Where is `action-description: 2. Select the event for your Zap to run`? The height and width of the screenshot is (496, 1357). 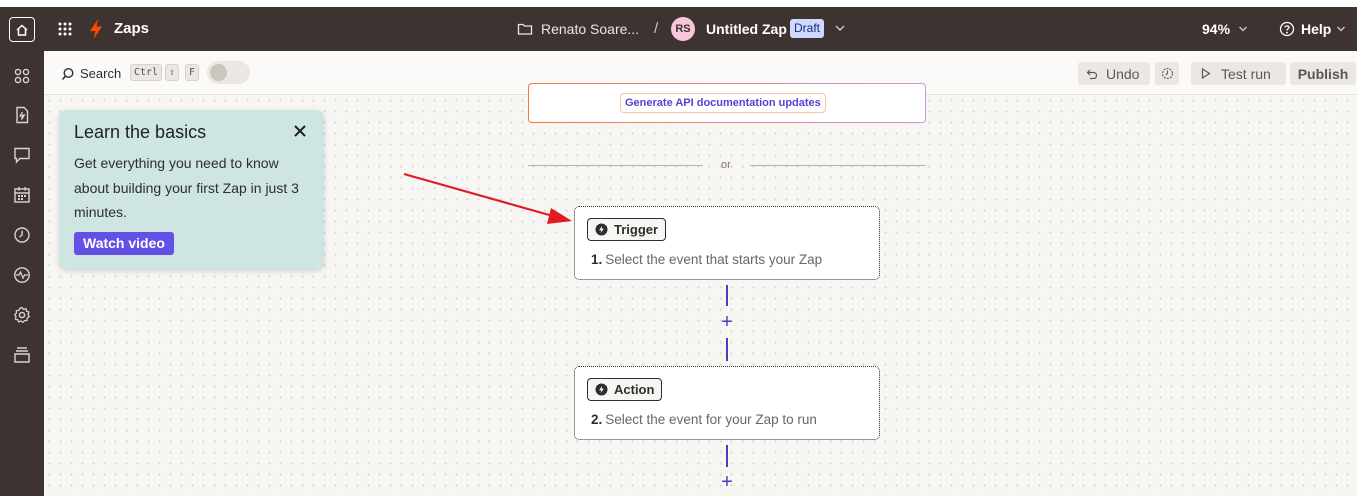 action-description: 2. Select the event for your Zap to run is located at coordinates (704, 419).